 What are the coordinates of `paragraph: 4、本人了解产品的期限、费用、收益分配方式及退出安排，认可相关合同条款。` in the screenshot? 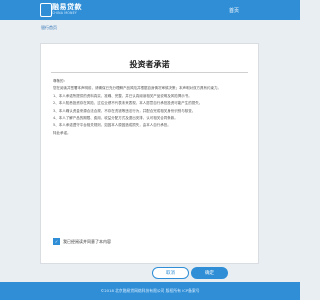 It's located at (115, 118).